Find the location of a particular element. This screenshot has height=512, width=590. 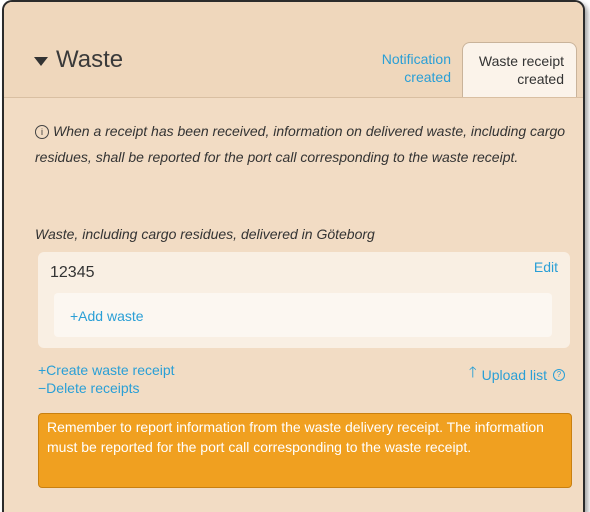

upload-list-label: Upload list is located at coordinates (514, 374).